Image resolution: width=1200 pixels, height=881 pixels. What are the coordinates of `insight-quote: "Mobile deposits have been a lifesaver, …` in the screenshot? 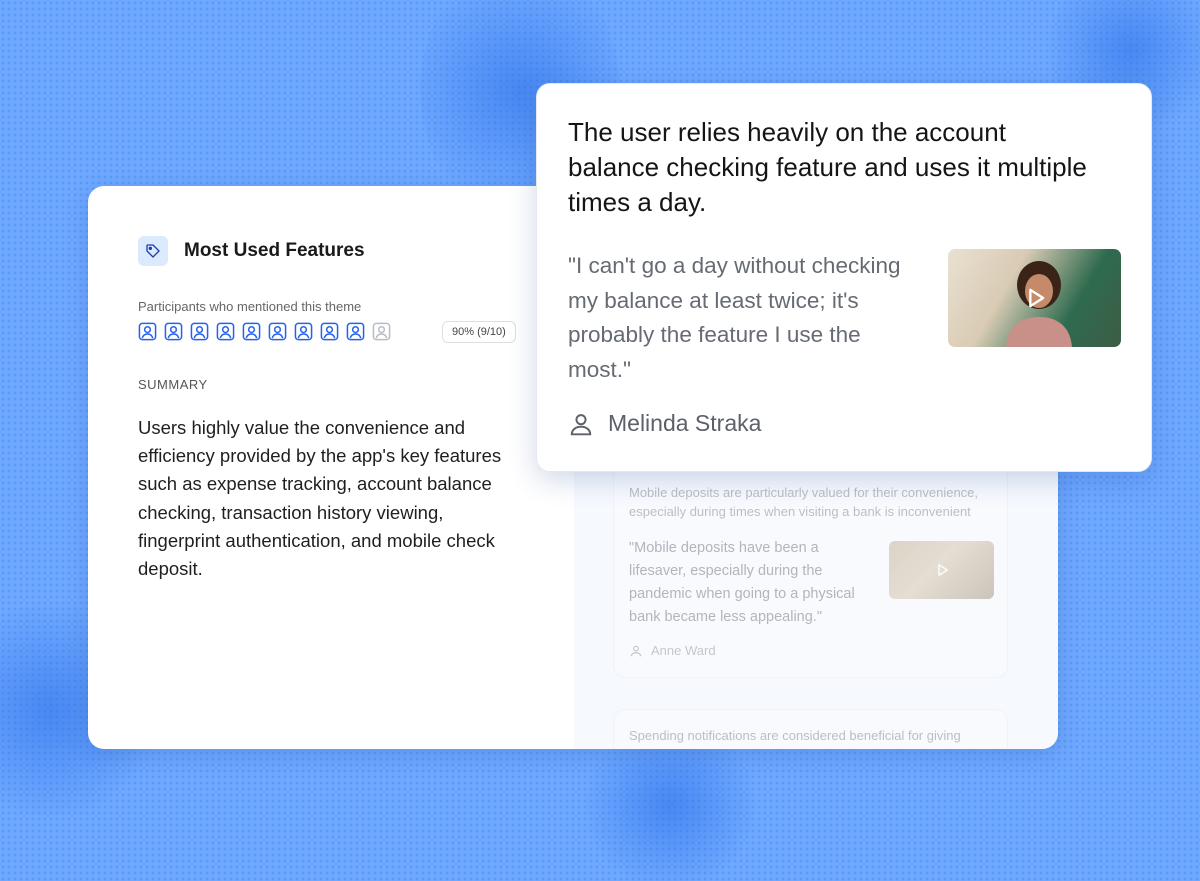 It's located at (742, 582).